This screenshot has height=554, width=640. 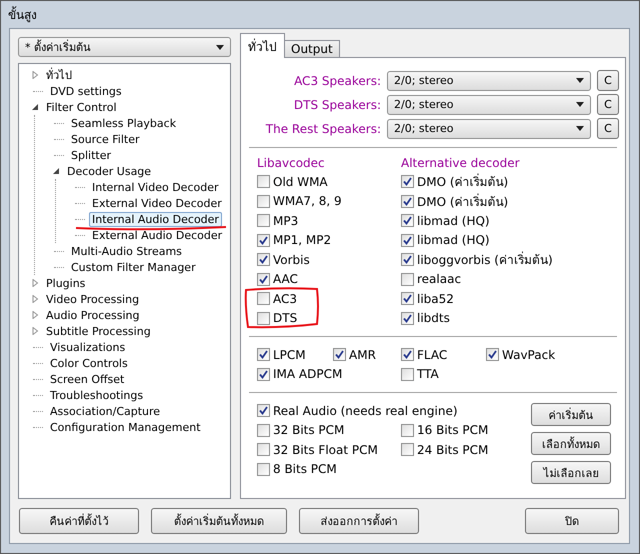 What do you see at coordinates (367, 354) in the screenshot?
I see `checkbox: AMR` at bounding box center [367, 354].